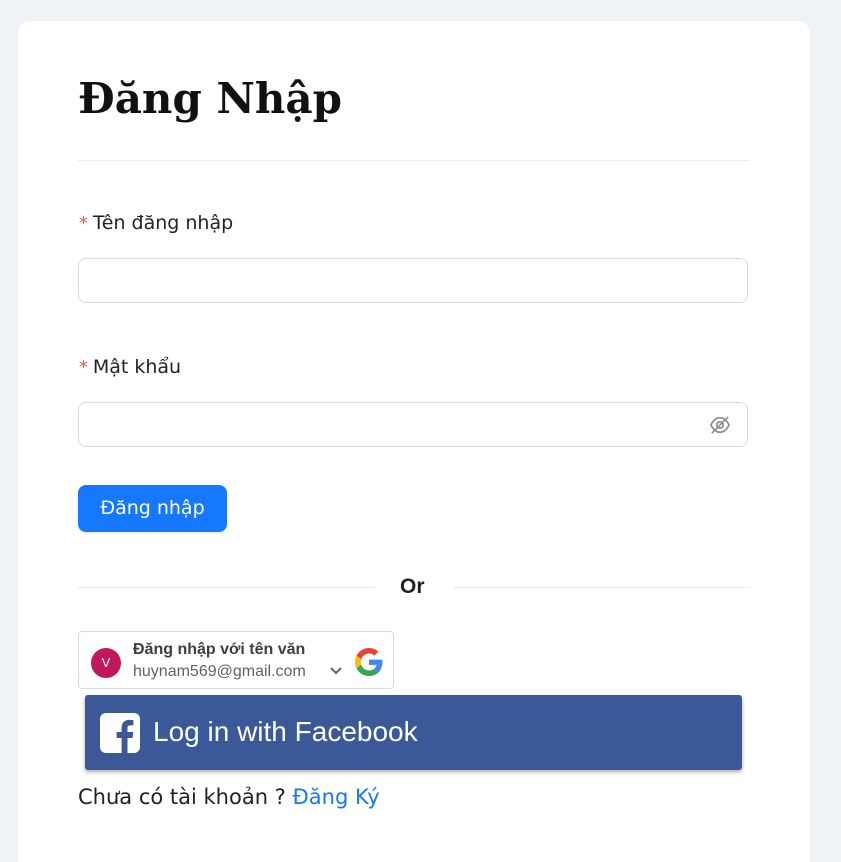  Describe the element at coordinates (210, 98) in the screenshot. I see `page-title: Đăng Nhập` at that location.